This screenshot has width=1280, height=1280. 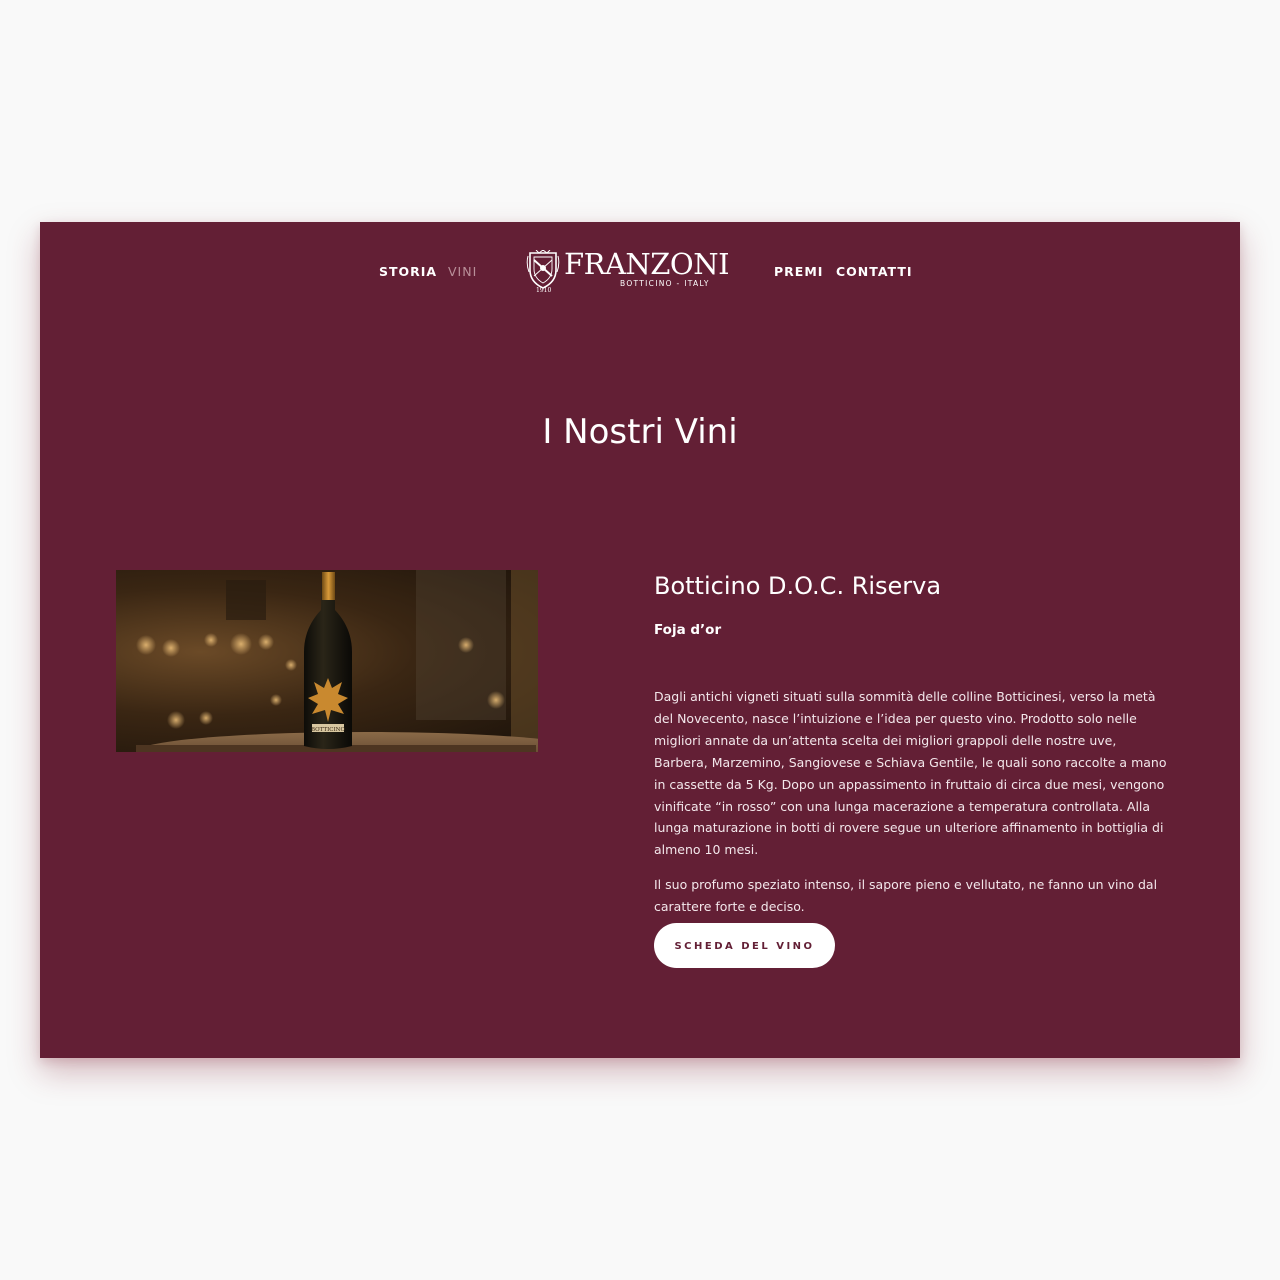 What do you see at coordinates (462, 271) in the screenshot?
I see `nav-link-vini: VINI` at bounding box center [462, 271].